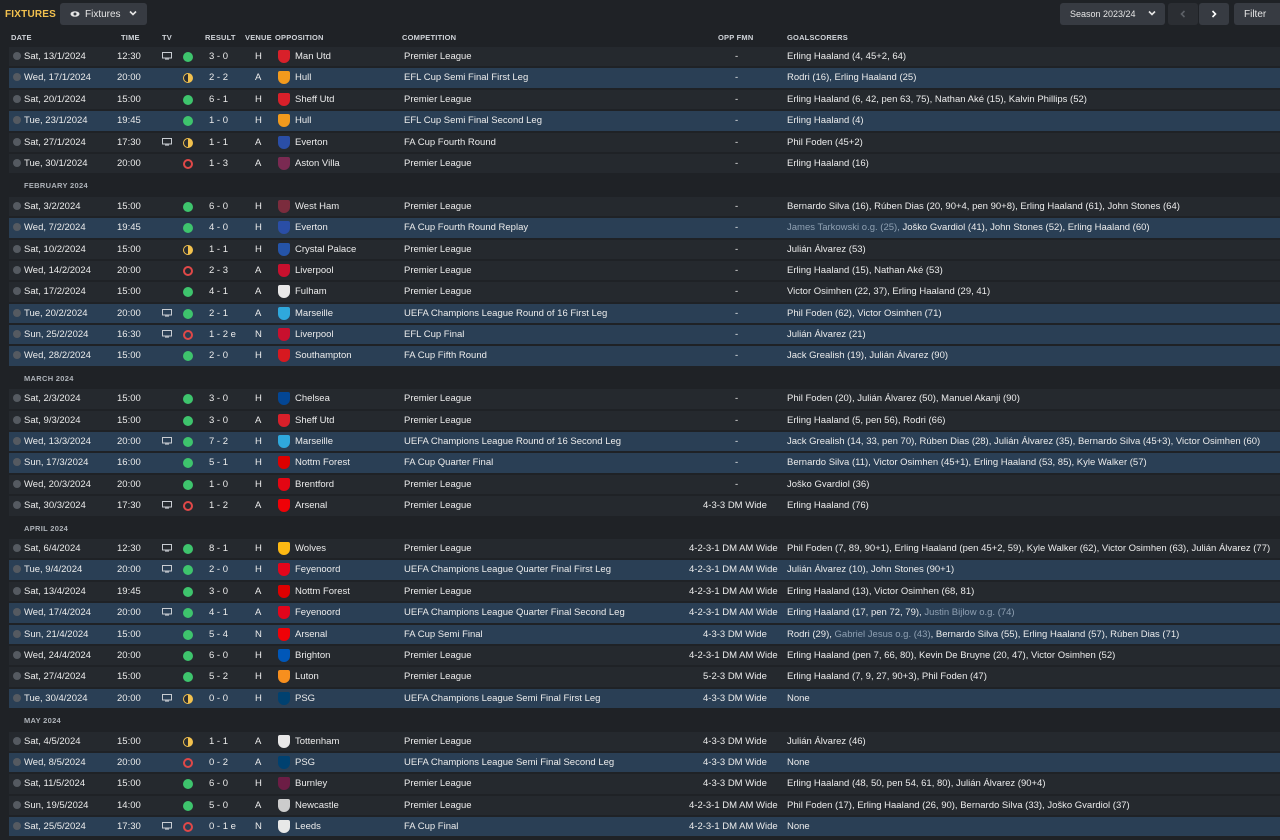 This screenshot has width=1280, height=840. Describe the element at coordinates (167, 37) in the screenshot. I see `col-tv: TV` at that location.